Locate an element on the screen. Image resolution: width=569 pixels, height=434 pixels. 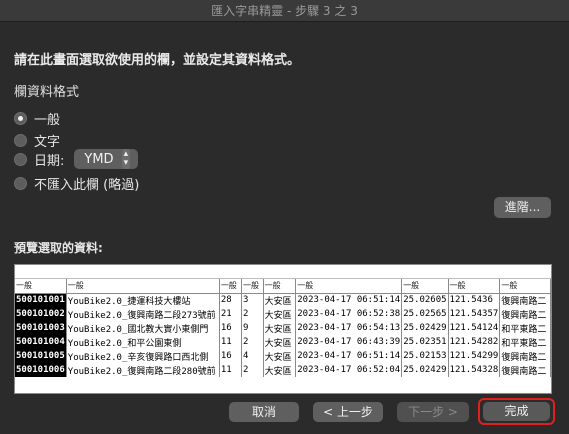
instruction-text: 請在此畫面選取欲使用的欄，並設定其資料格式。 is located at coordinates (157, 60).